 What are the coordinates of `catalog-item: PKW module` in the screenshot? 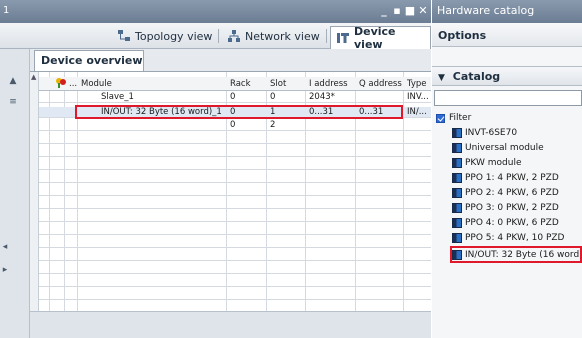 It's located at (487, 162).